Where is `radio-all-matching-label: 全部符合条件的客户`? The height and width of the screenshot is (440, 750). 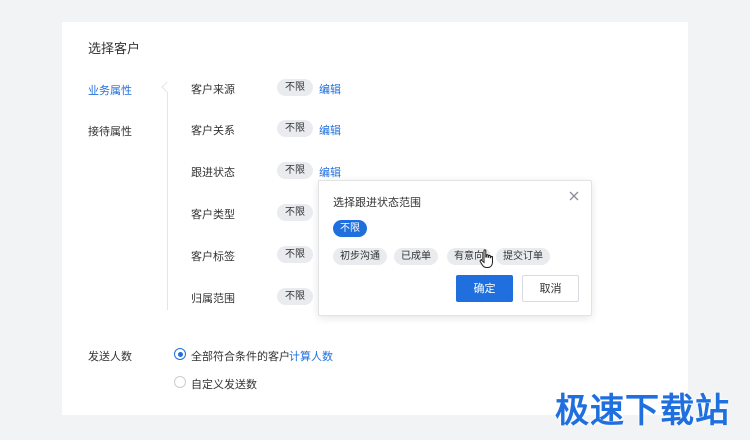 radio-all-matching-label: 全部符合条件的客户 is located at coordinates (240, 356).